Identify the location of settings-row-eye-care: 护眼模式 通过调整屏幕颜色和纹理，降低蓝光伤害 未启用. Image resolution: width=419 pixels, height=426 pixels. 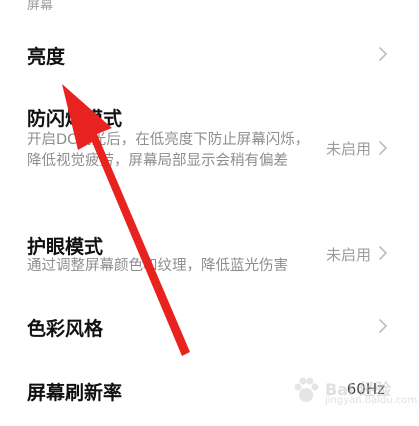
(209, 258).